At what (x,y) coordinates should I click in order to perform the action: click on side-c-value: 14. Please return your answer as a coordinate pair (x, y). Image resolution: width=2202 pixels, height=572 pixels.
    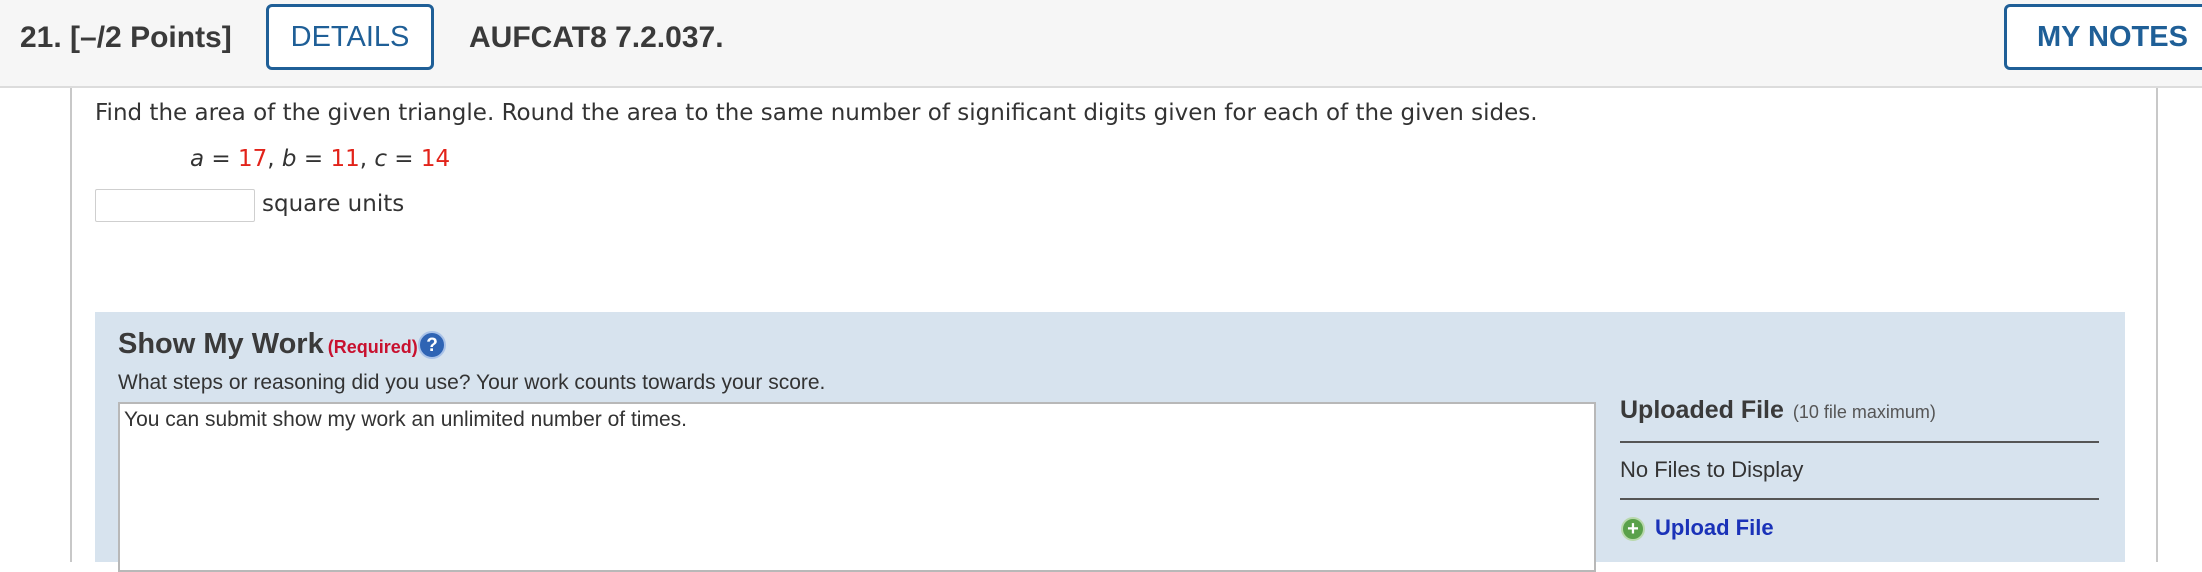
    Looking at the image, I should click on (435, 159).